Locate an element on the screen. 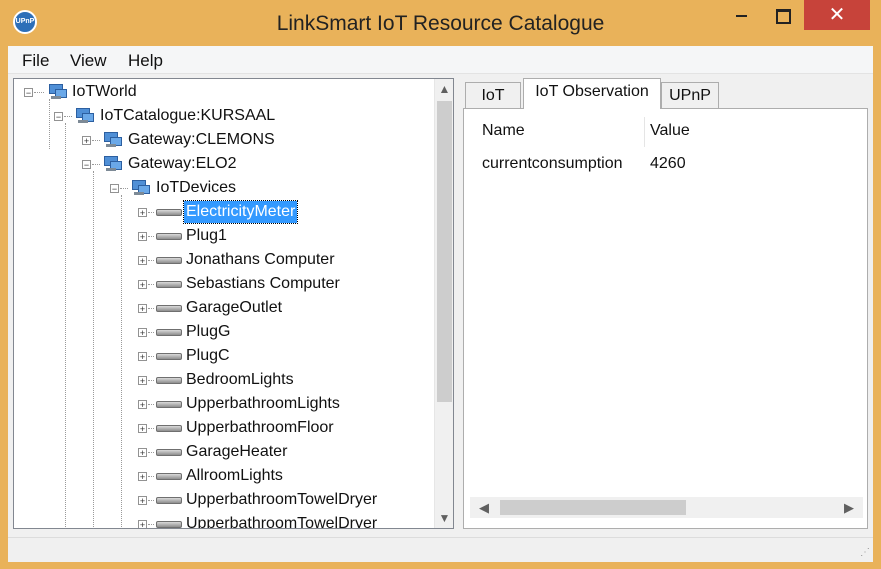 This screenshot has height=569, width=881. list-horizontal-scrollbar: ◀ ▶ is located at coordinates (666, 507).